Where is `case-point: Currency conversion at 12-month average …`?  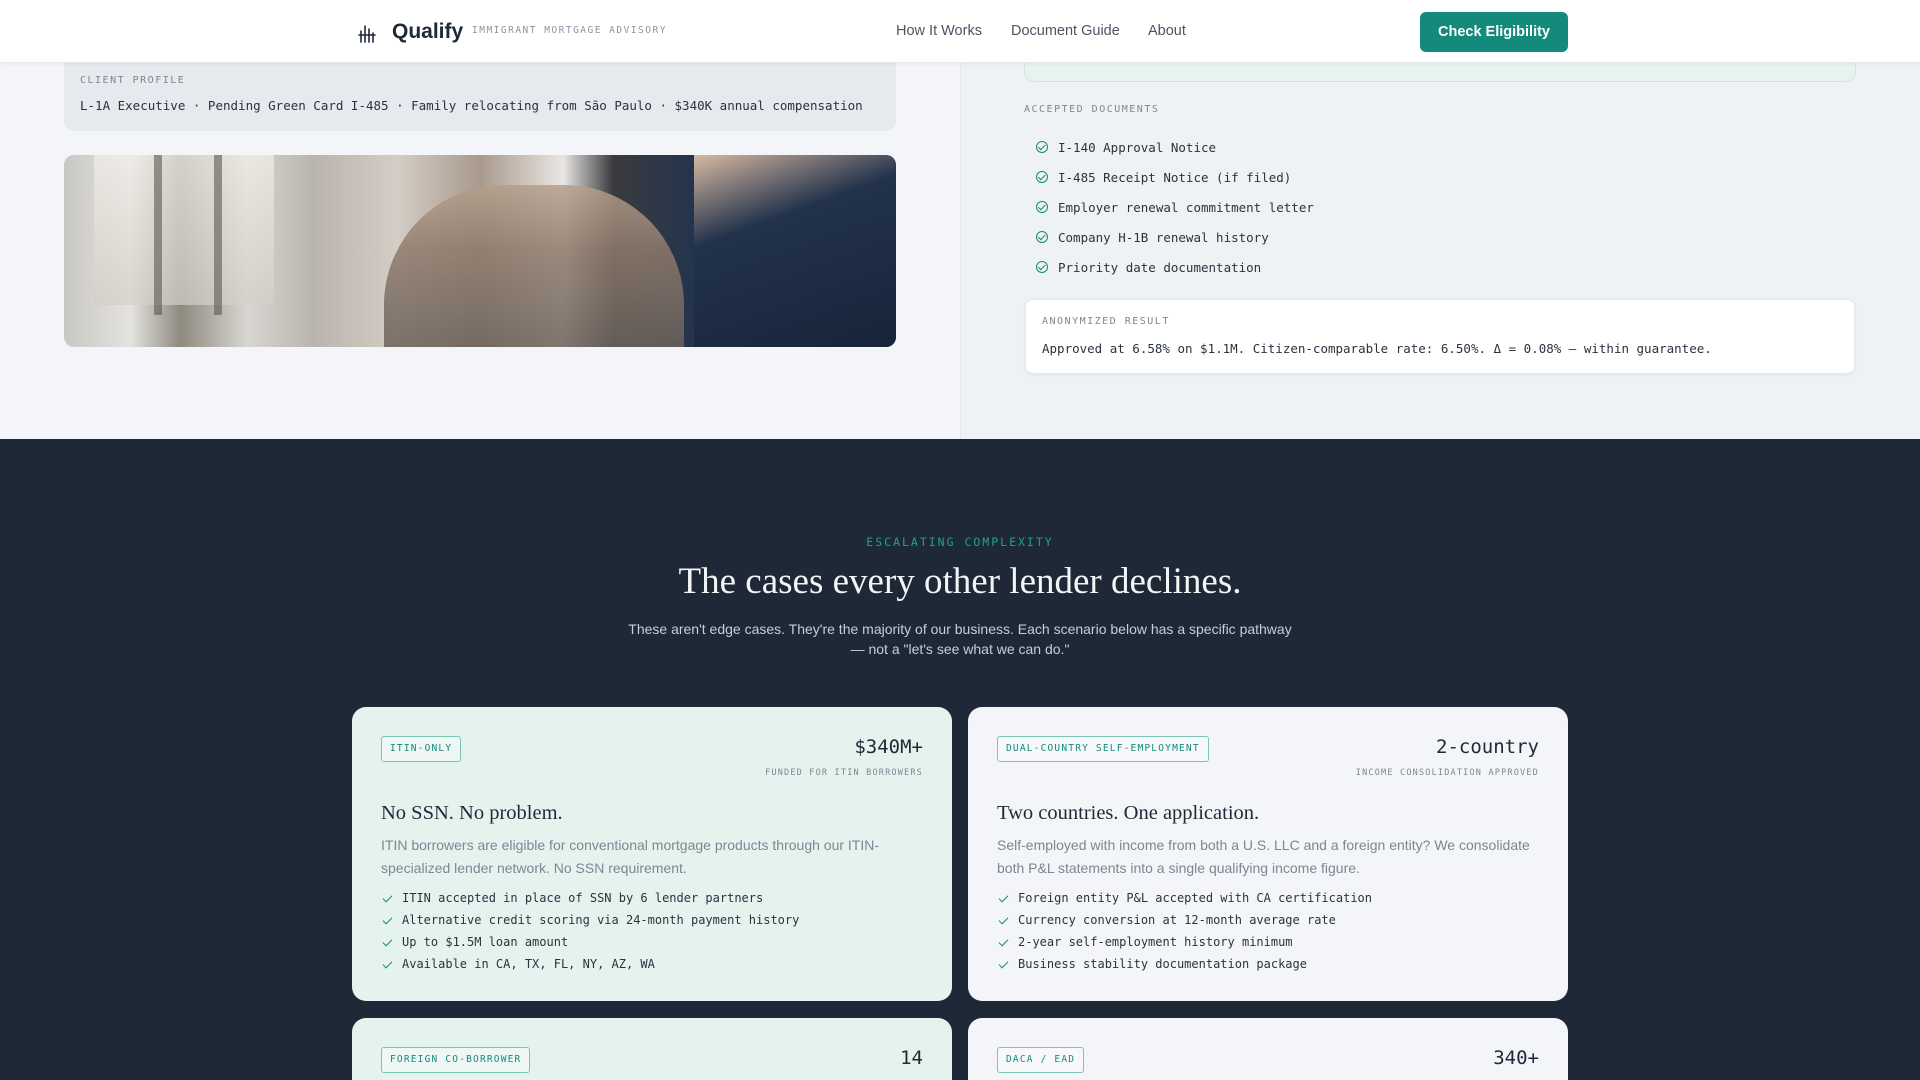
case-point: Currency conversion at 12-month average … is located at coordinates (1184, 920).